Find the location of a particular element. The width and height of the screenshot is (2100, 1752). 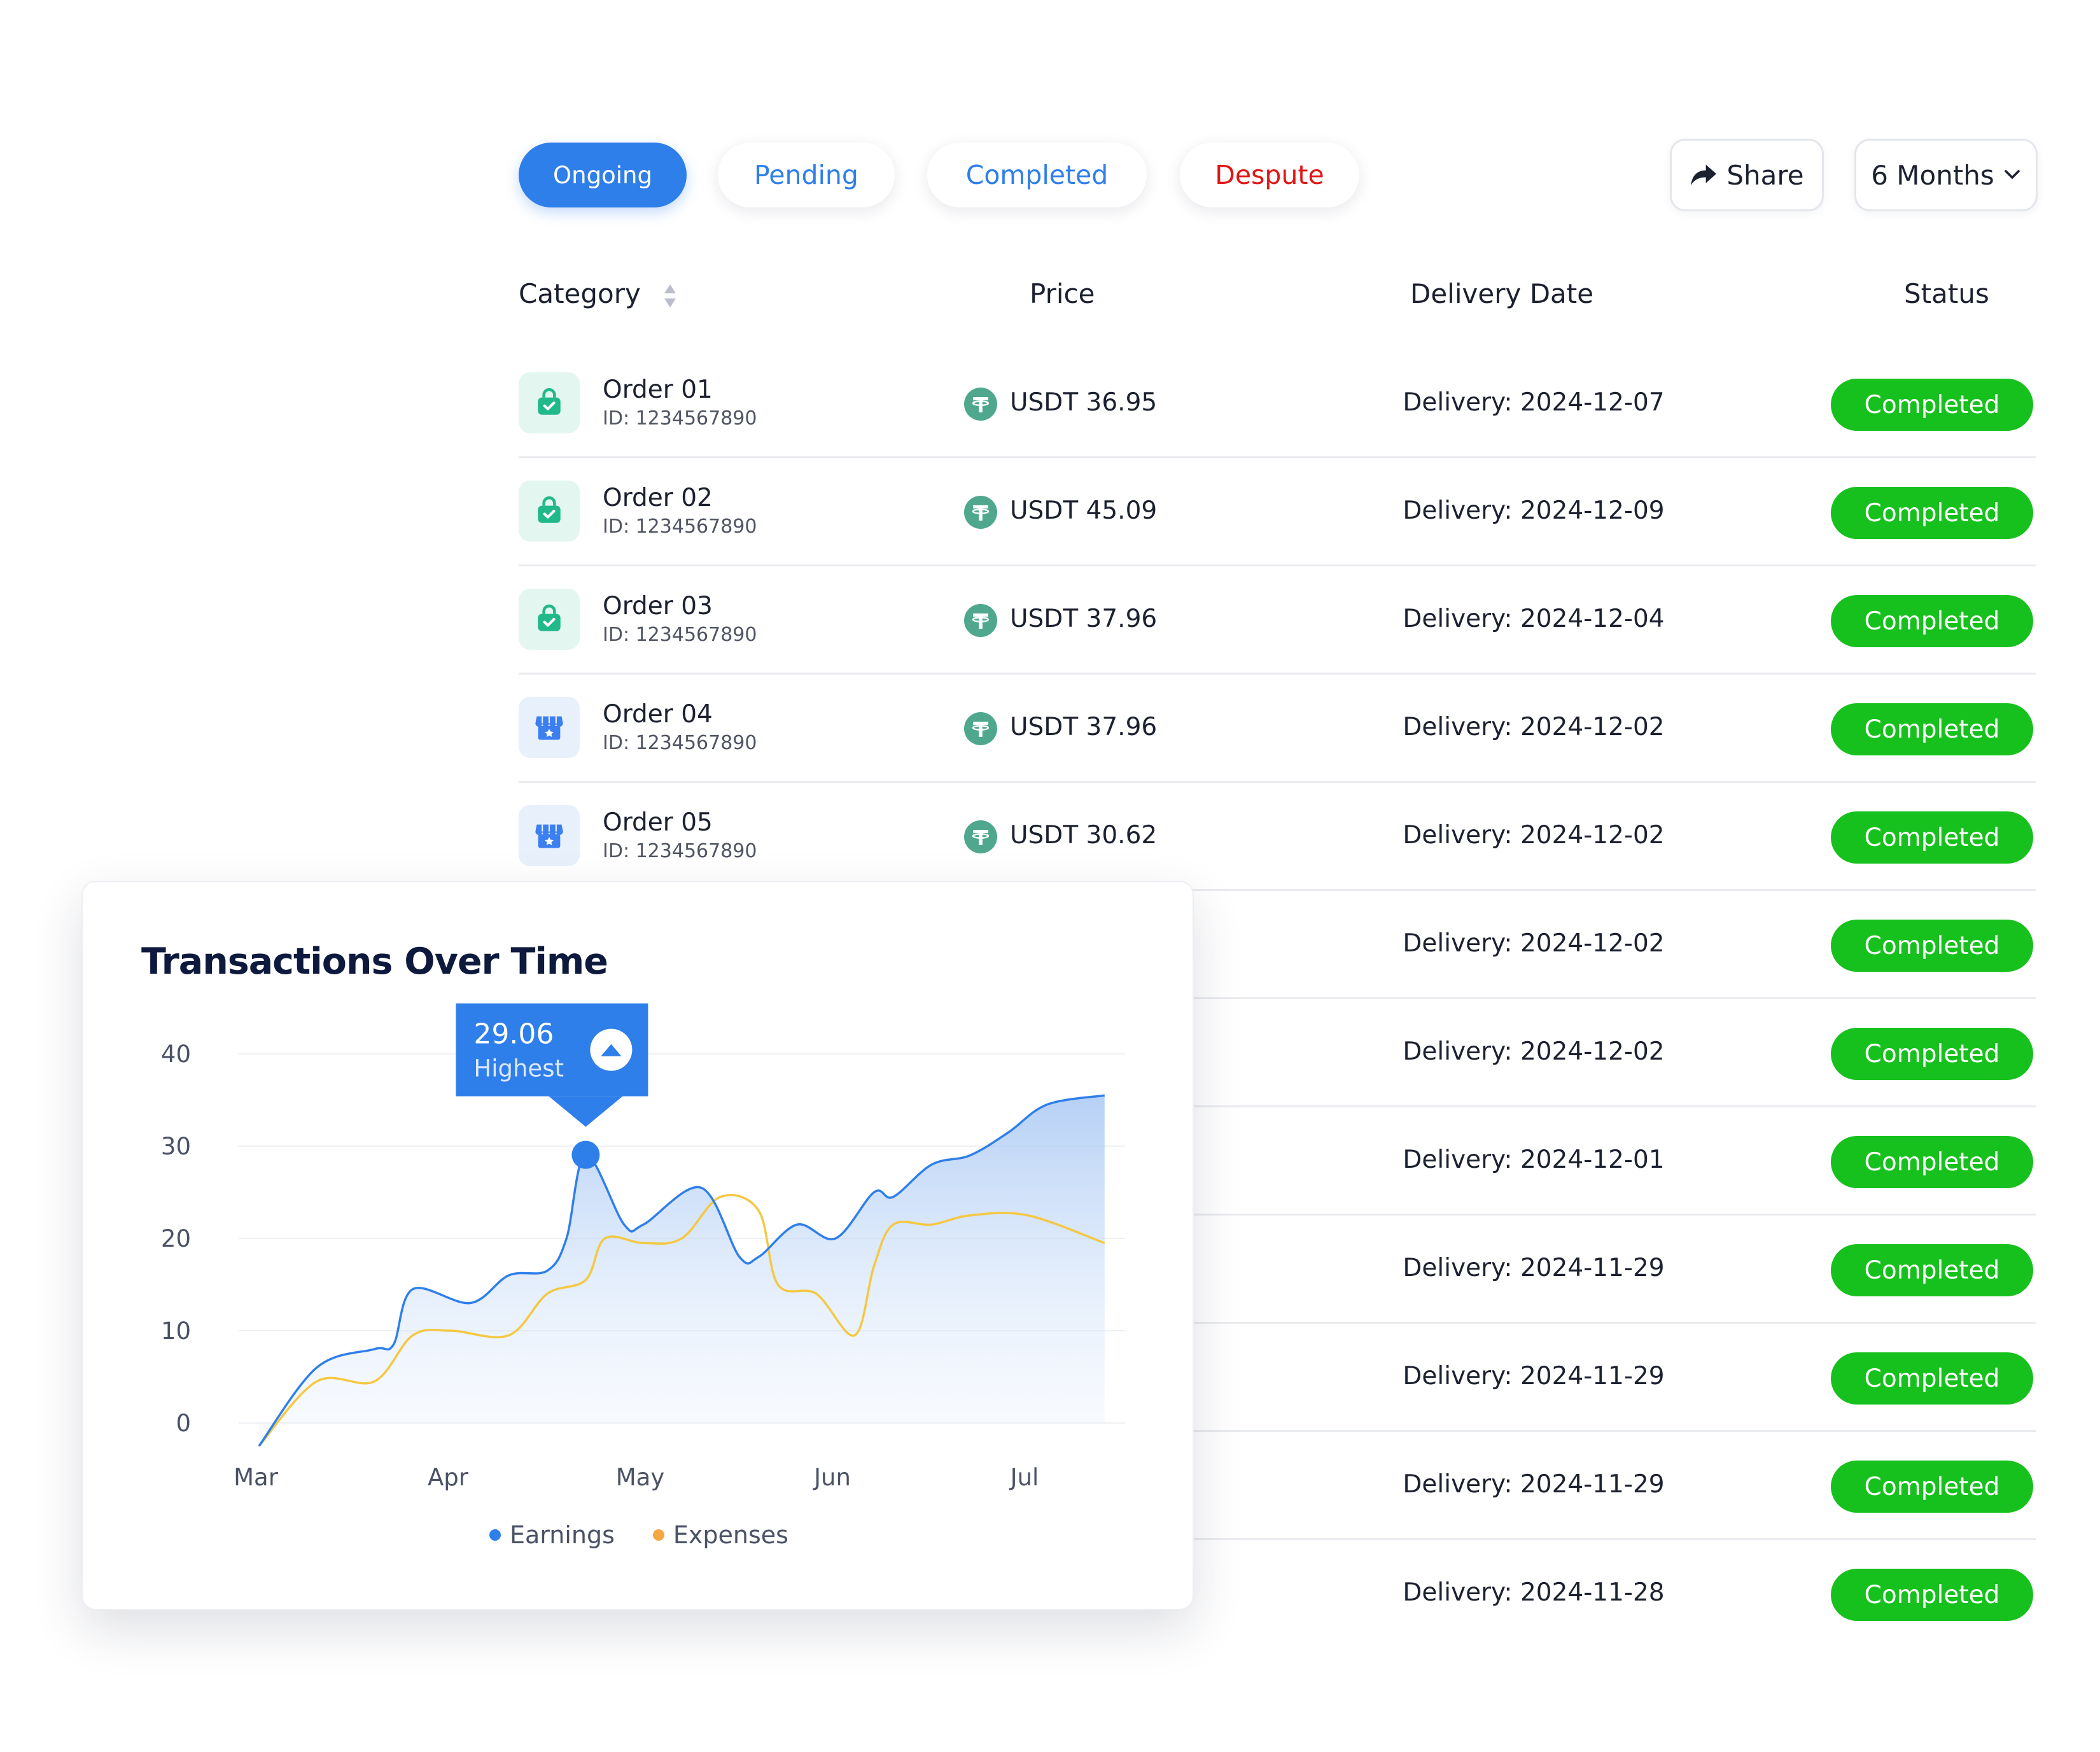

order-price: USDT 30.62 is located at coordinates (1084, 835).